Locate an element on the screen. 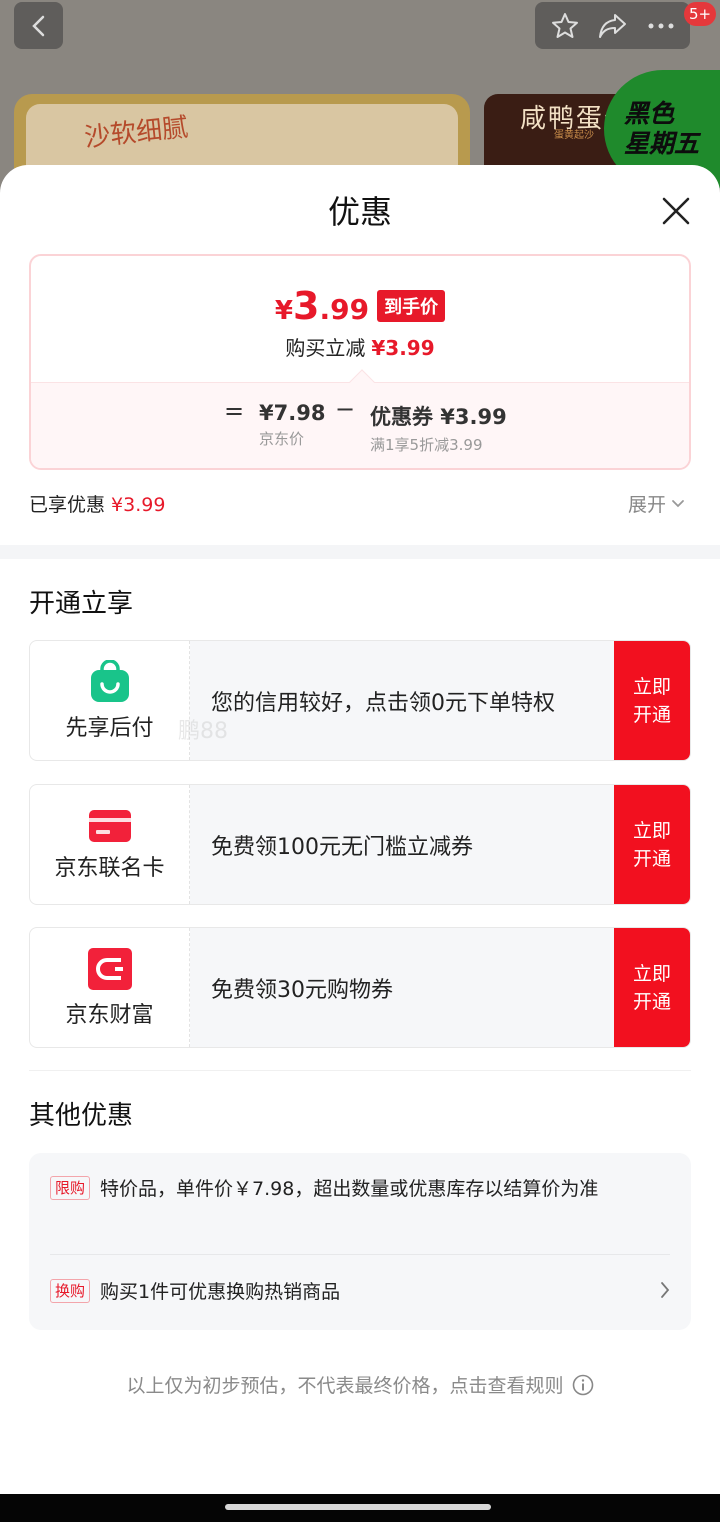 Image resolution: width=720 pixels, height=1522 pixels. offer-cobranded-card: 京东联名卡 免费领100元无门槛立减券 立即 开通 is located at coordinates (360, 844).